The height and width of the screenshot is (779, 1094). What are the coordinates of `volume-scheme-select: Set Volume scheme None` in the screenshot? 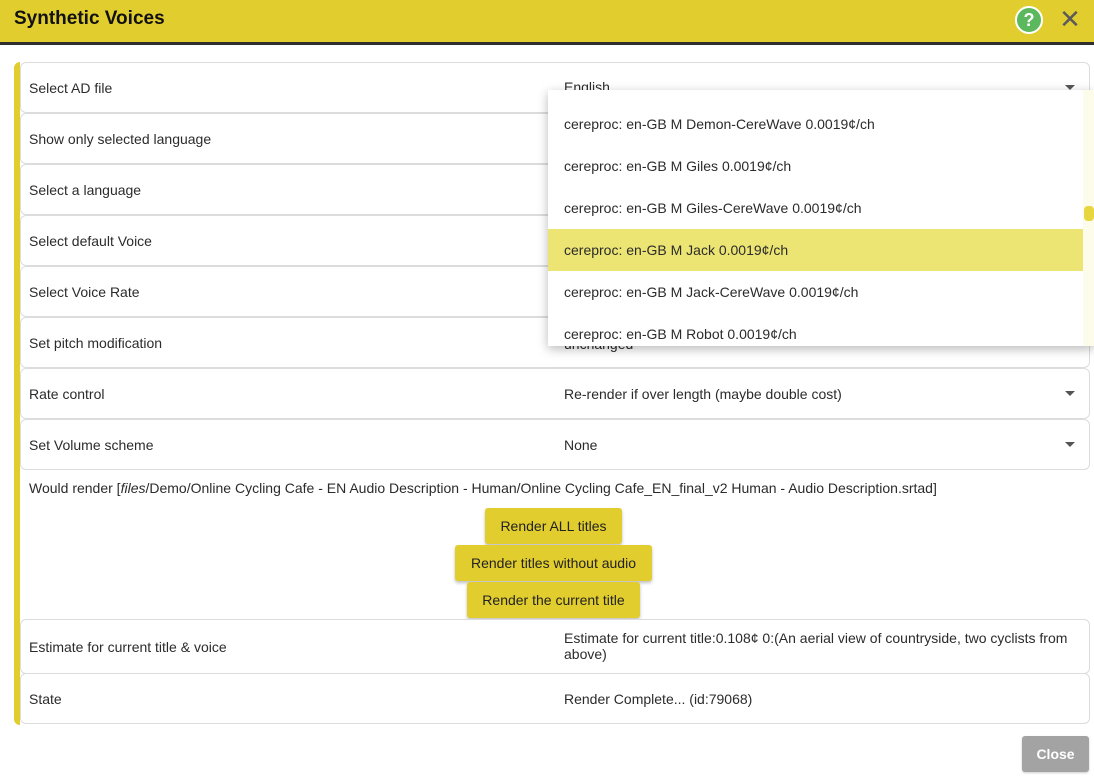 It's located at (555, 444).